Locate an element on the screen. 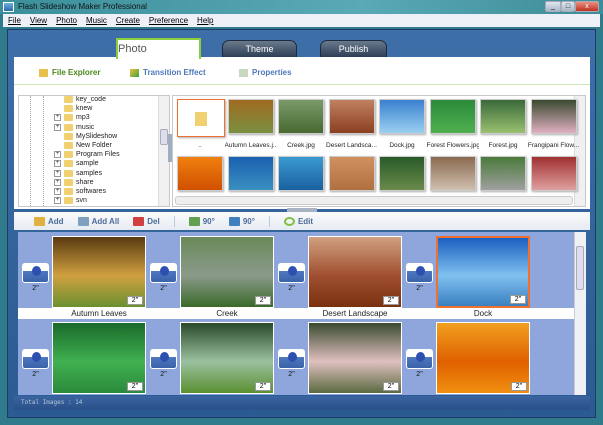 The image size is (603, 425). app-icon is located at coordinates (8, 7).